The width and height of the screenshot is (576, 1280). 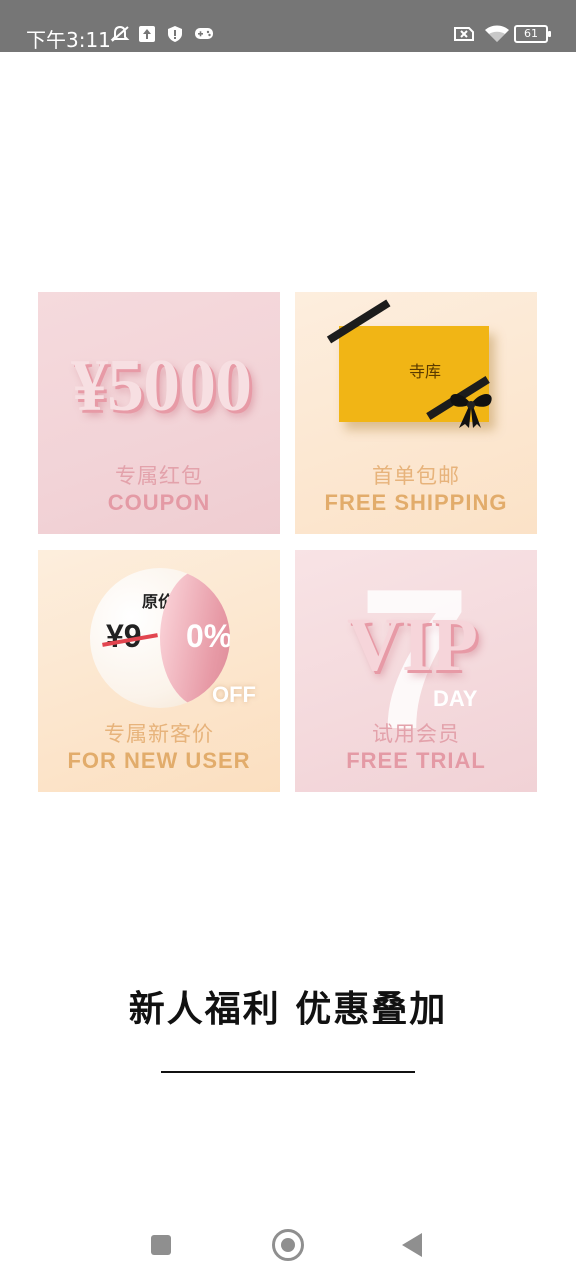 I want to click on status-icons-left, so click(x=161, y=34).